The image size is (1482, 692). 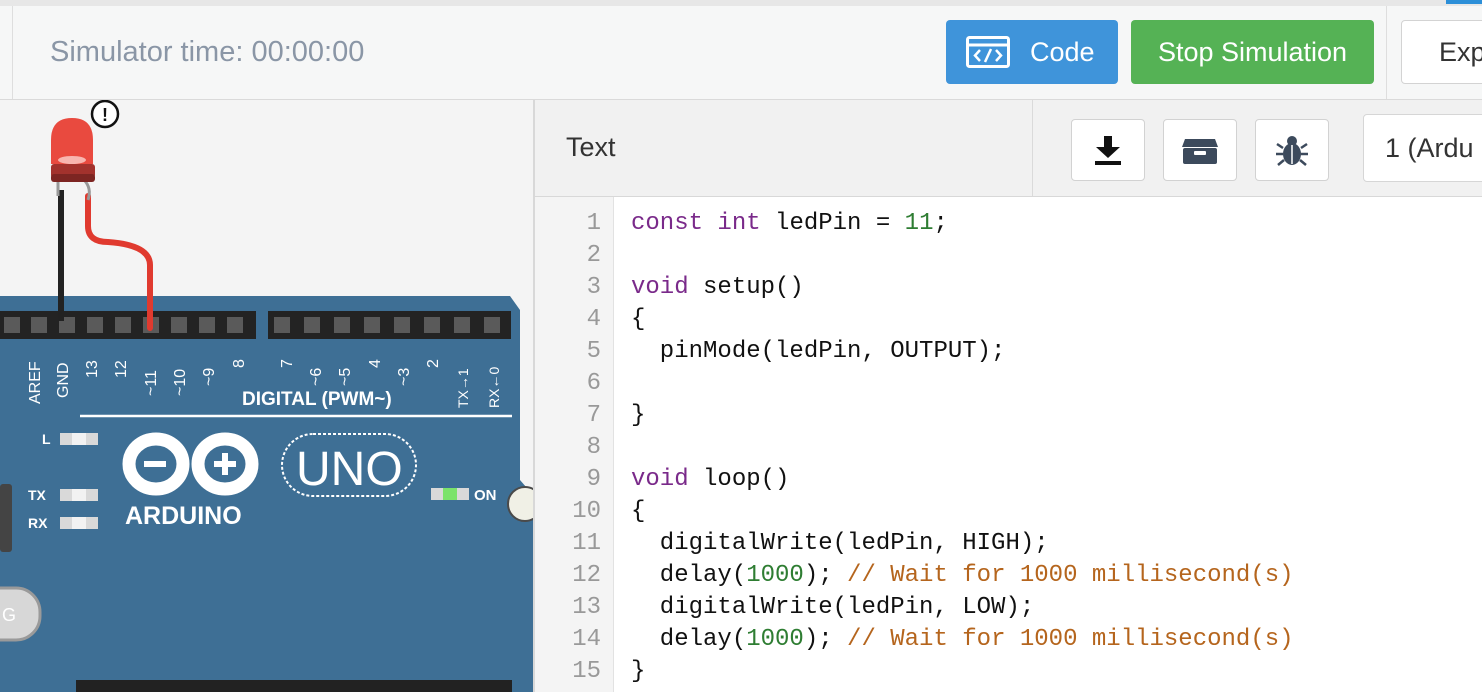 What do you see at coordinates (1032, 148) in the screenshot?
I see `editor-header-divider` at bounding box center [1032, 148].